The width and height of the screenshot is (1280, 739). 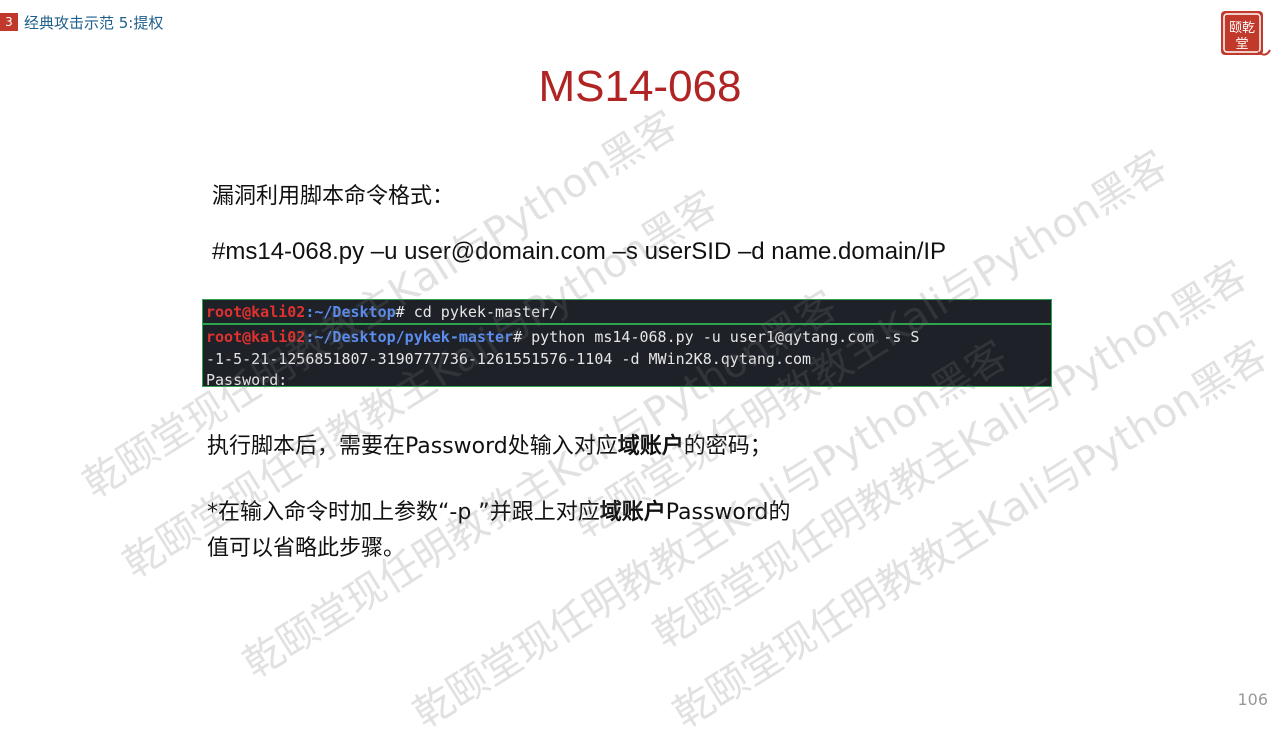 I want to click on text-tip-line-2: 值可以省略此步骤。, so click(x=306, y=548).